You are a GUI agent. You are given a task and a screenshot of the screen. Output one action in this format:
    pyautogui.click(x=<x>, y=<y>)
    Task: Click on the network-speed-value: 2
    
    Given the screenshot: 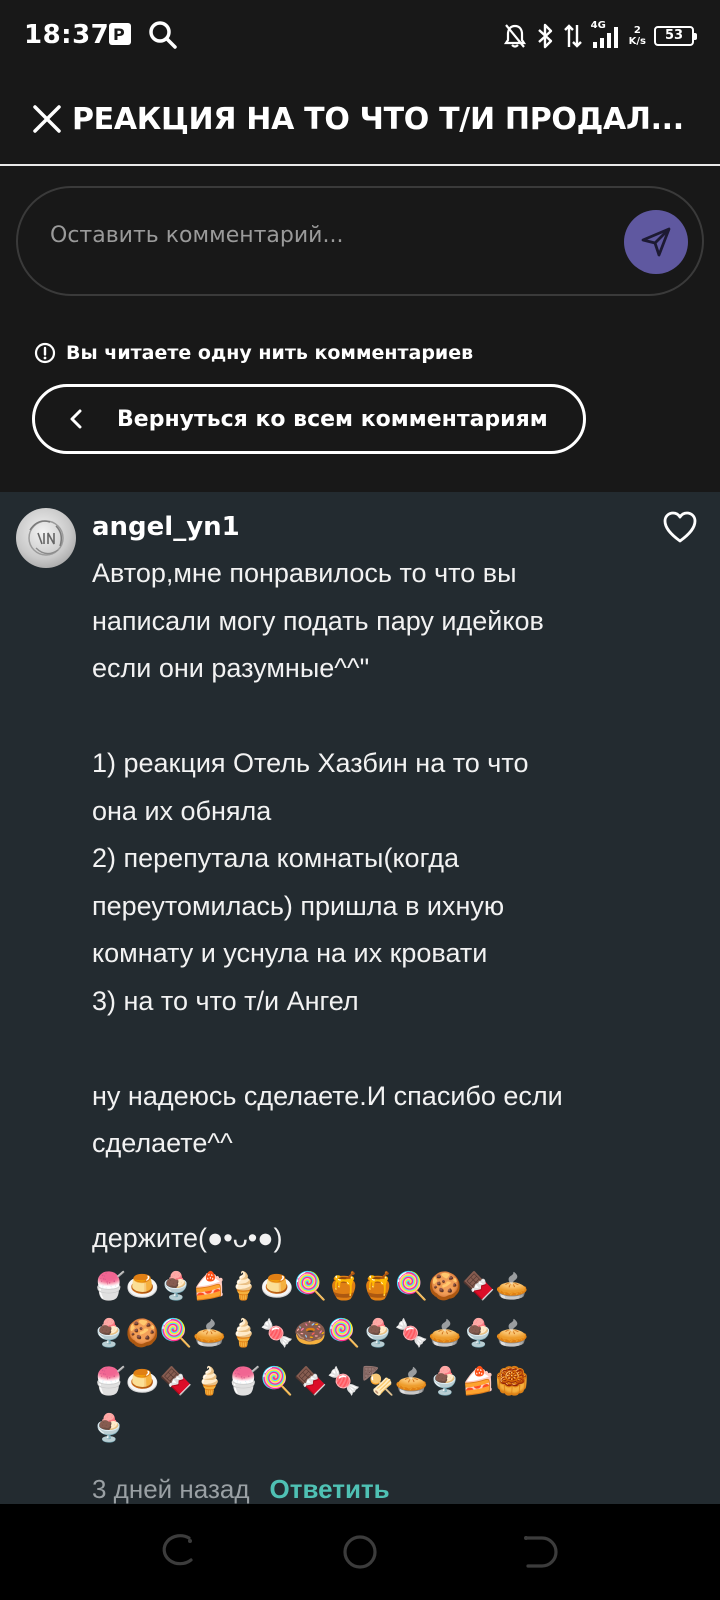 What is the action you would take?
    pyautogui.click(x=637, y=30)
    